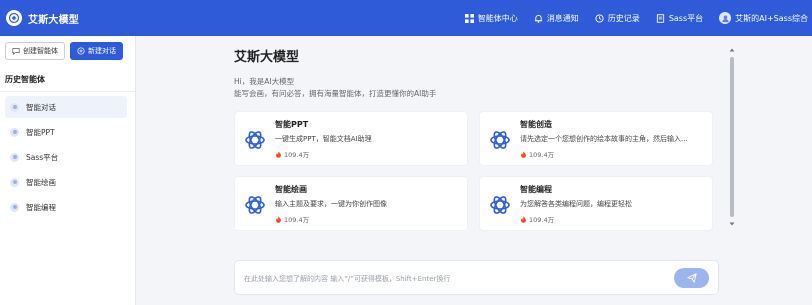 The width and height of the screenshot is (812, 305). Describe the element at coordinates (536, 124) in the screenshot. I see `card-title: 智能创造` at that location.